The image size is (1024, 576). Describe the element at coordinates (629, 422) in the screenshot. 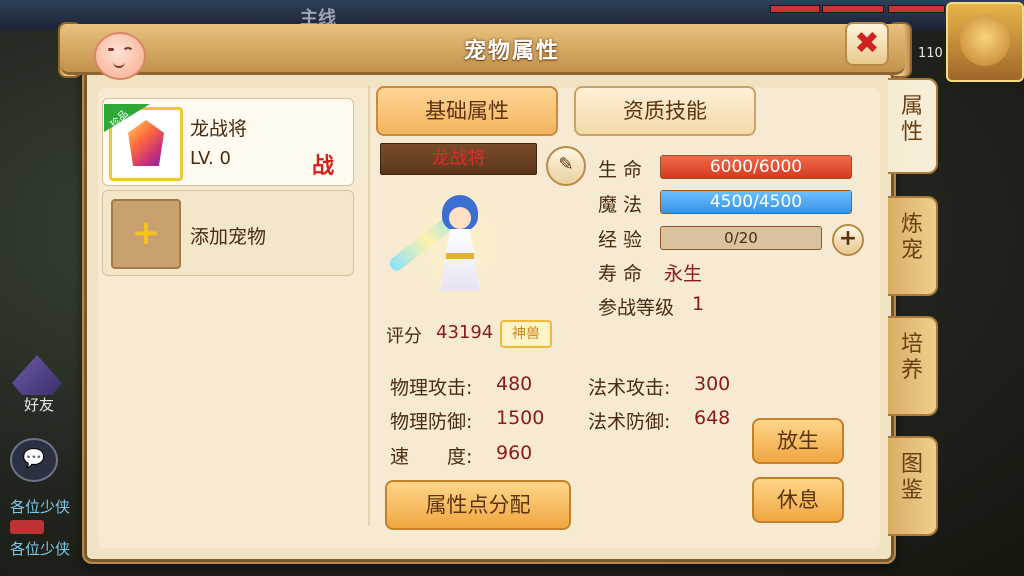

I see `magic-defense-label: 法术防御:` at that location.